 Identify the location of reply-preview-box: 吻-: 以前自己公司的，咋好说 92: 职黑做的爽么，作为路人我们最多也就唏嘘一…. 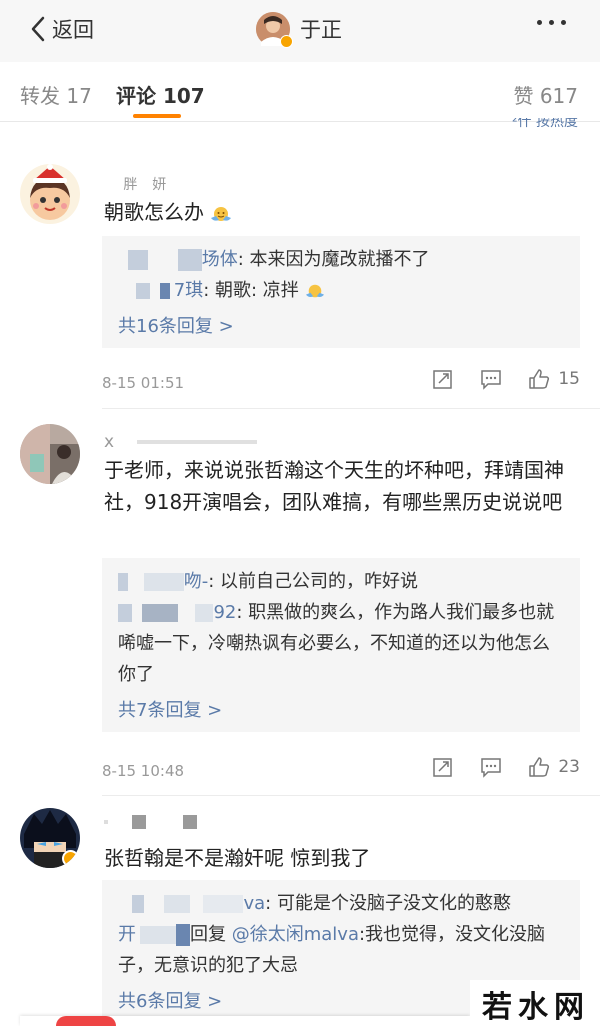
(341, 645).